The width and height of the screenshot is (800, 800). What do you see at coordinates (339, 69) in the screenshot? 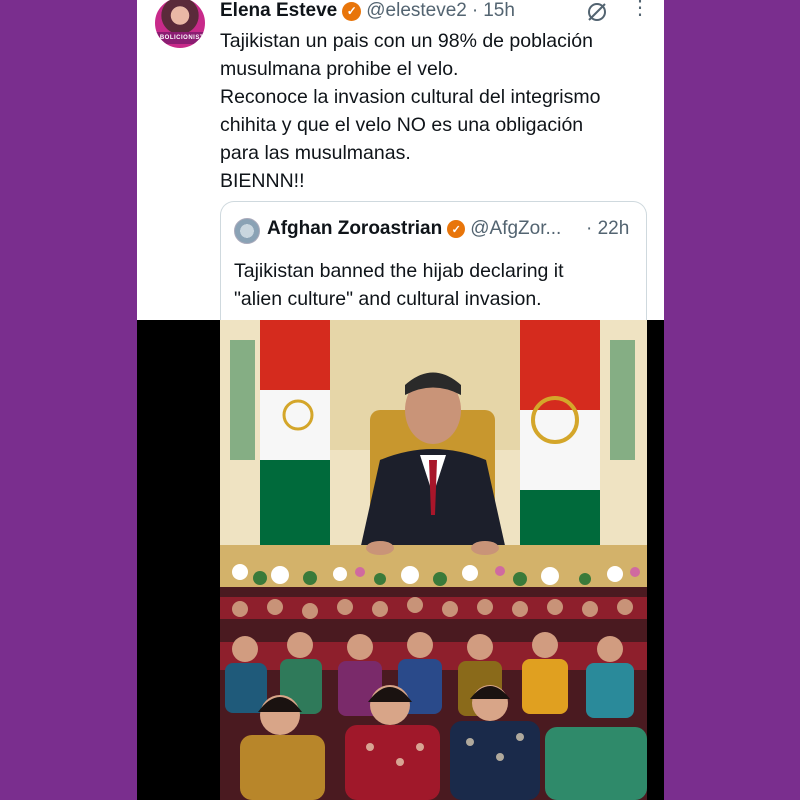
I see `tweet-line: musulmana prohibe el velo.` at bounding box center [339, 69].